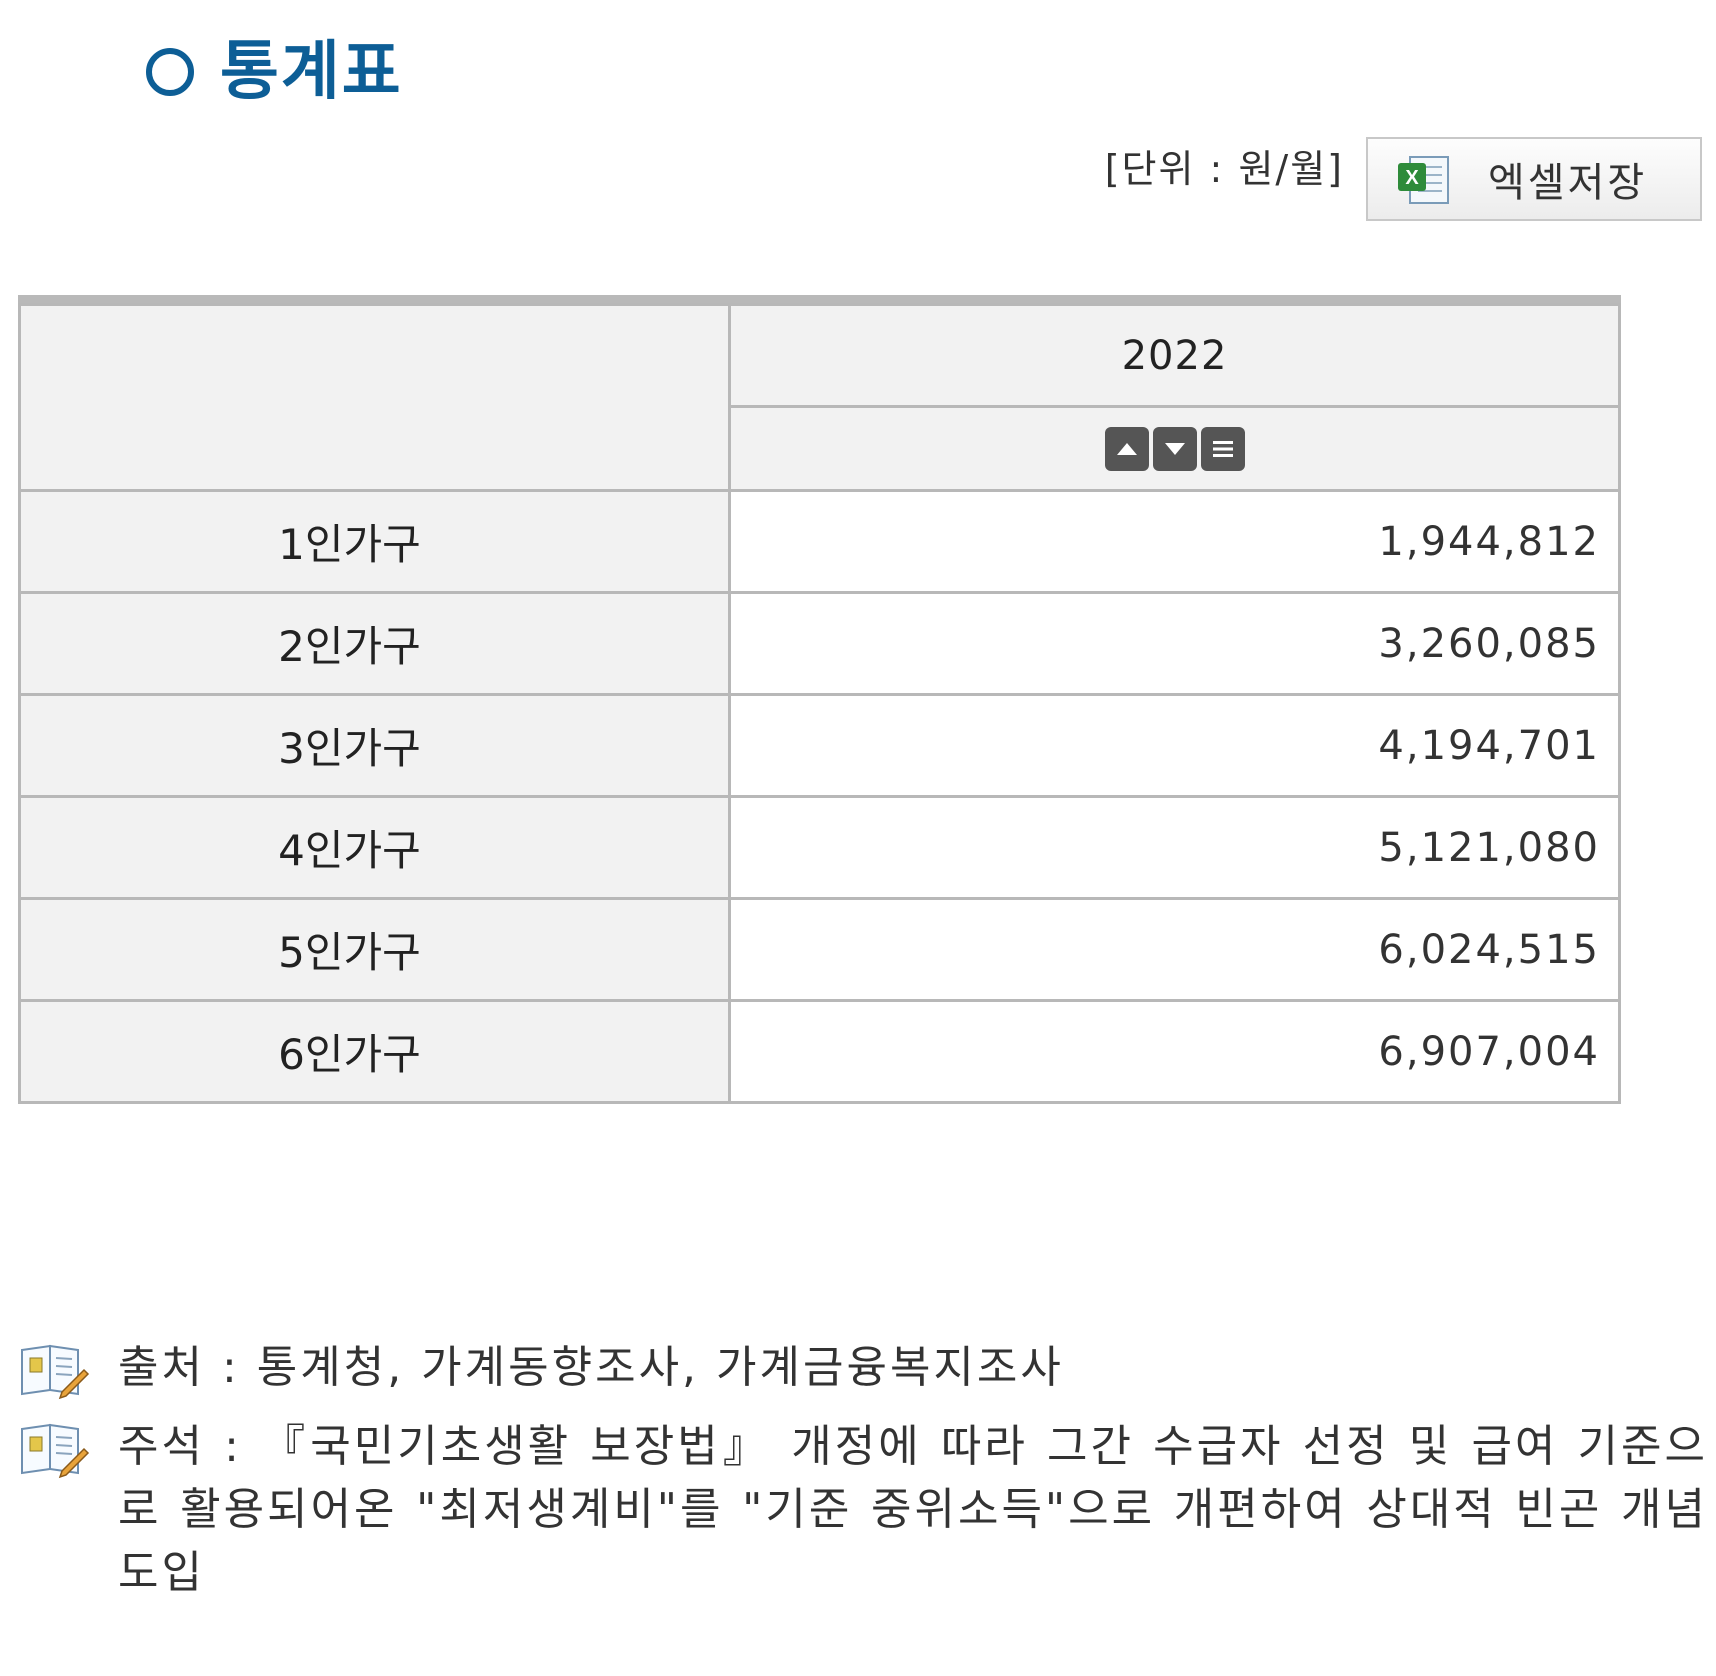 This screenshot has width=1716, height=1676. What do you see at coordinates (349, 850) in the screenshot?
I see `row-label: 4인가구` at bounding box center [349, 850].